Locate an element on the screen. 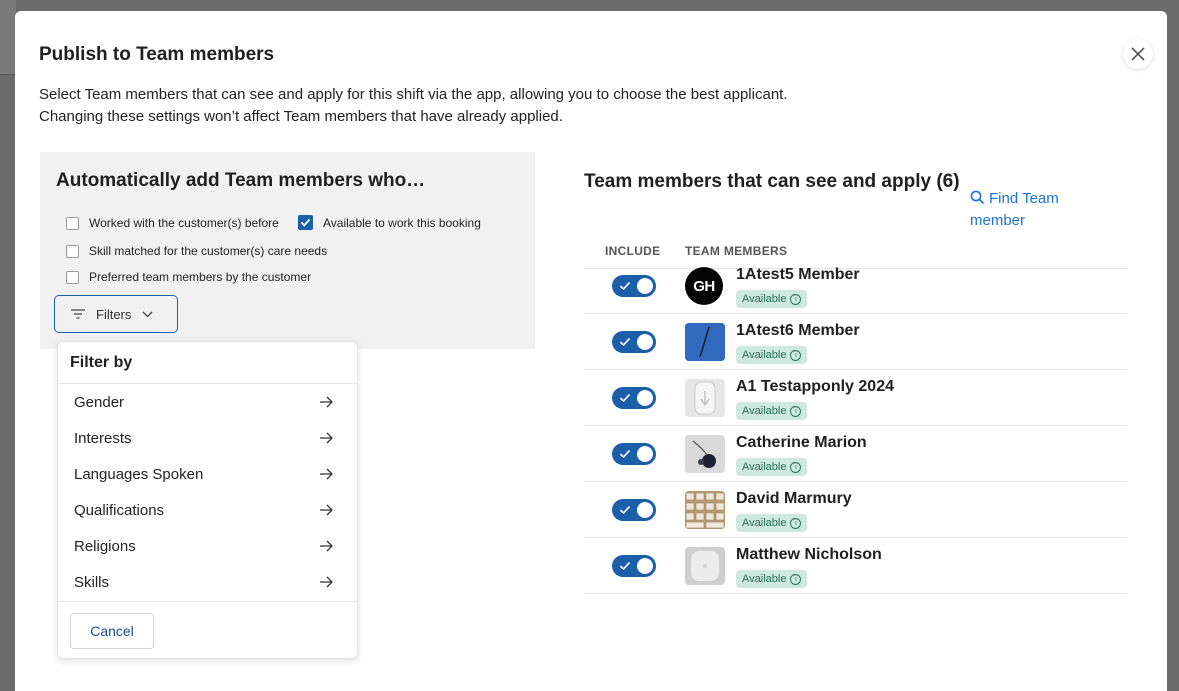  table-row: David Marmury Available i is located at coordinates (855, 510).